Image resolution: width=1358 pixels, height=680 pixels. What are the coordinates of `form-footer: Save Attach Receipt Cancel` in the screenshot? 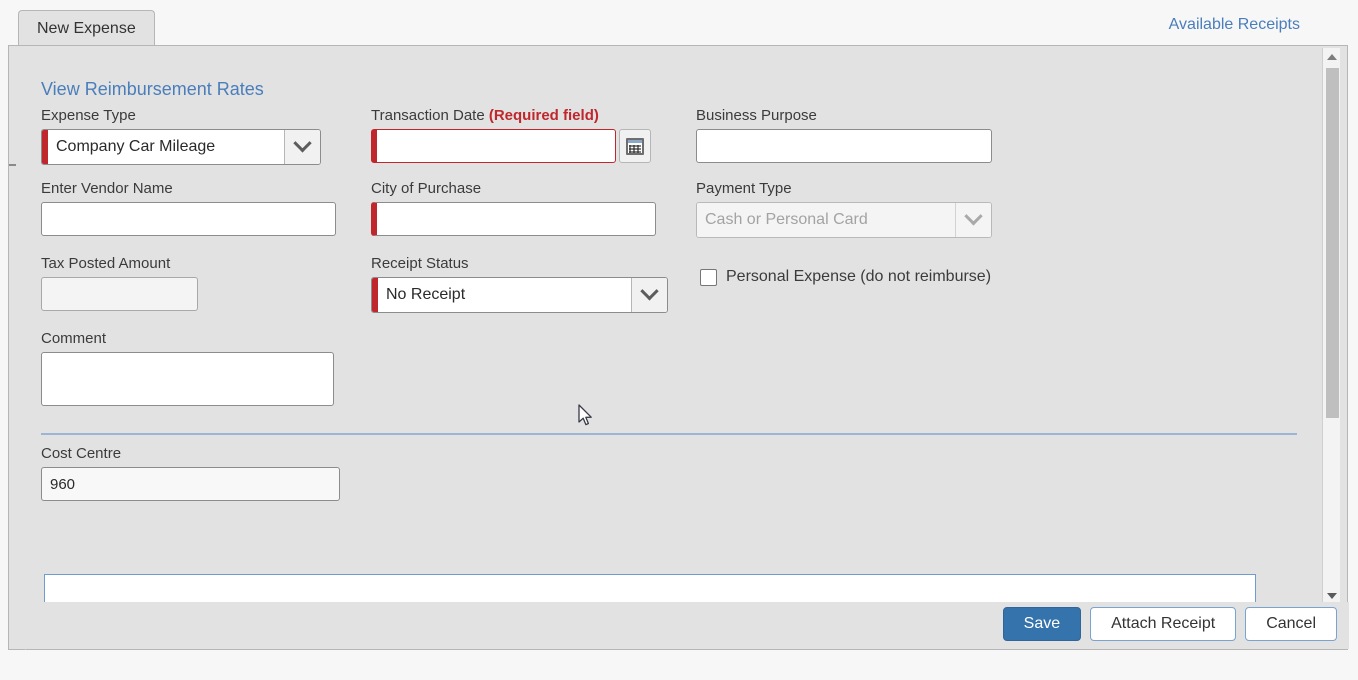 It's located at (679, 625).